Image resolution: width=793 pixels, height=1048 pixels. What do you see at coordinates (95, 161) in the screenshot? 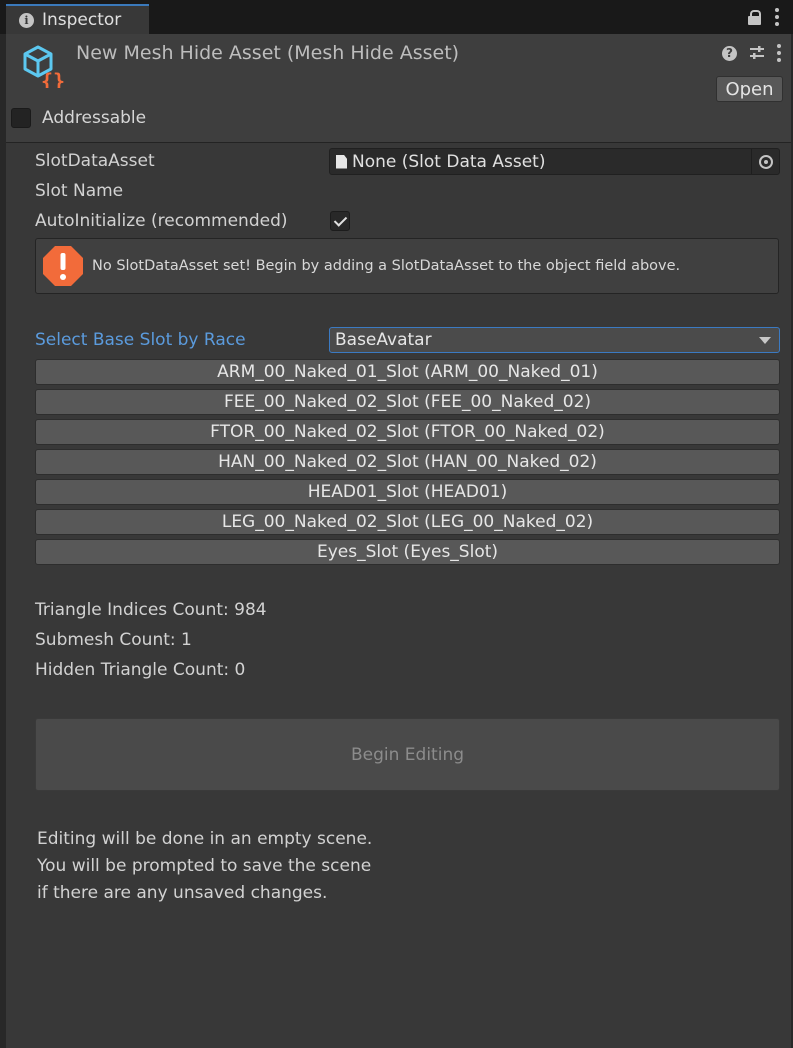
I see `slot-data-asset-label: SlotDataAsset` at bounding box center [95, 161].